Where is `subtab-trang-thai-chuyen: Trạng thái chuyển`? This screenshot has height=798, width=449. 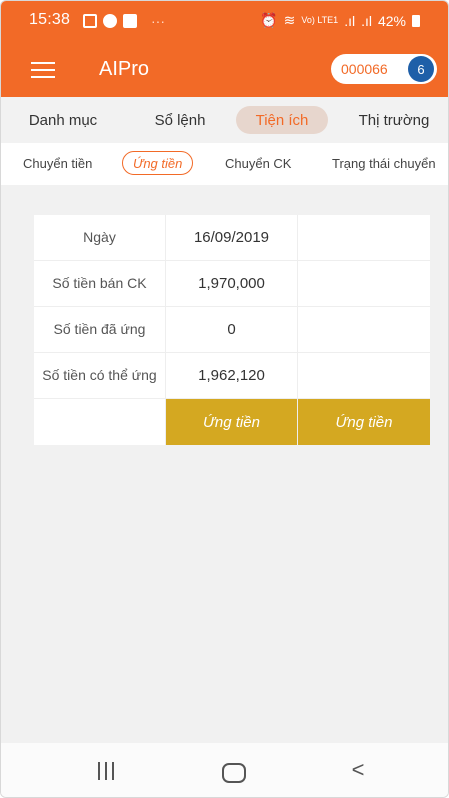 subtab-trang-thai-chuyen: Trạng thái chuyển is located at coordinates (384, 163).